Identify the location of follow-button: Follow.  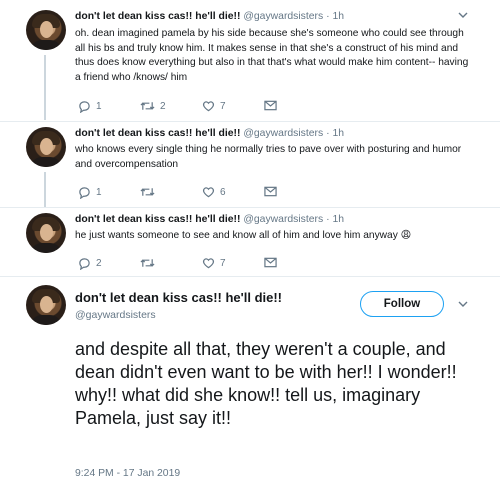
(402, 304).